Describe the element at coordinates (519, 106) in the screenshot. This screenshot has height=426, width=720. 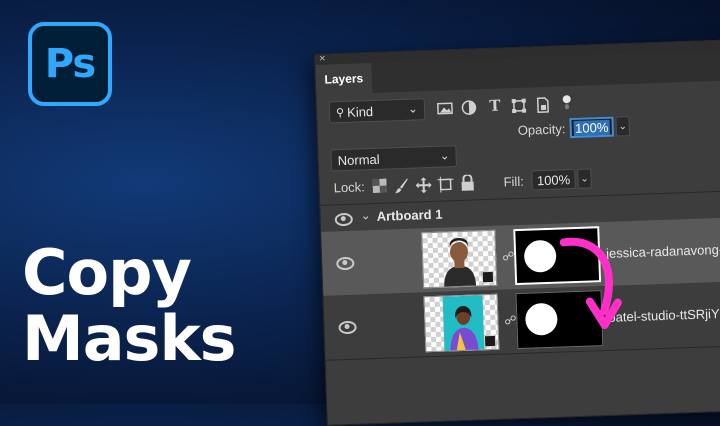
I see `shape-filter-icon` at that location.